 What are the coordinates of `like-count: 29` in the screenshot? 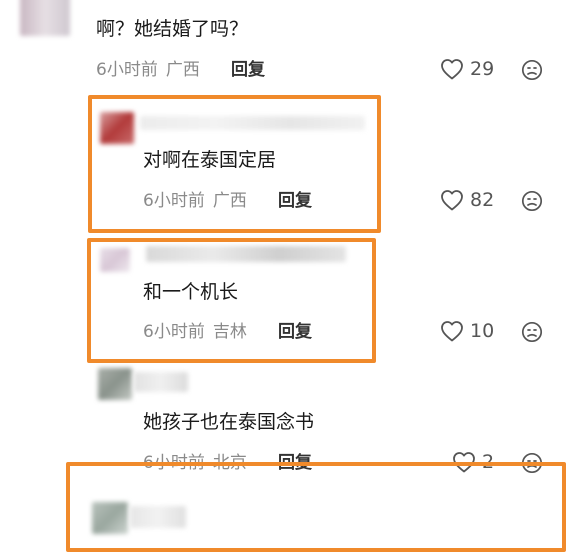 It's located at (482, 69).